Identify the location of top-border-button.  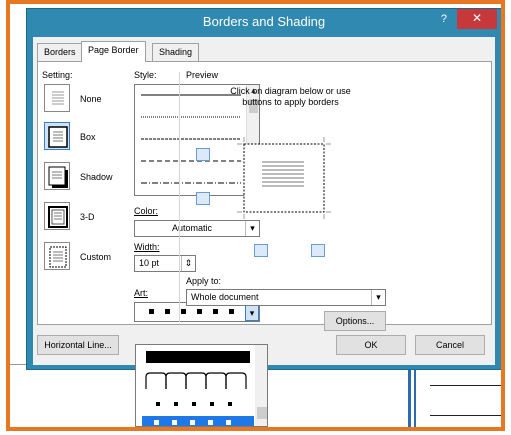
(203, 154).